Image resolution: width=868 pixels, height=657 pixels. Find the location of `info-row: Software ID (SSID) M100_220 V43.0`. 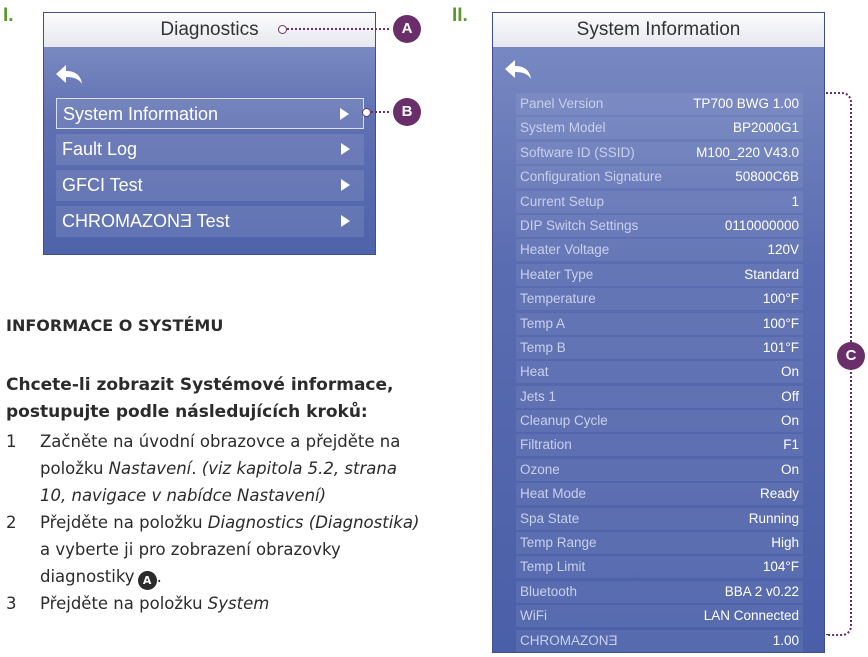

info-row: Software ID (SSID) M100_220 V43.0 is located at coordinates (659, 152).